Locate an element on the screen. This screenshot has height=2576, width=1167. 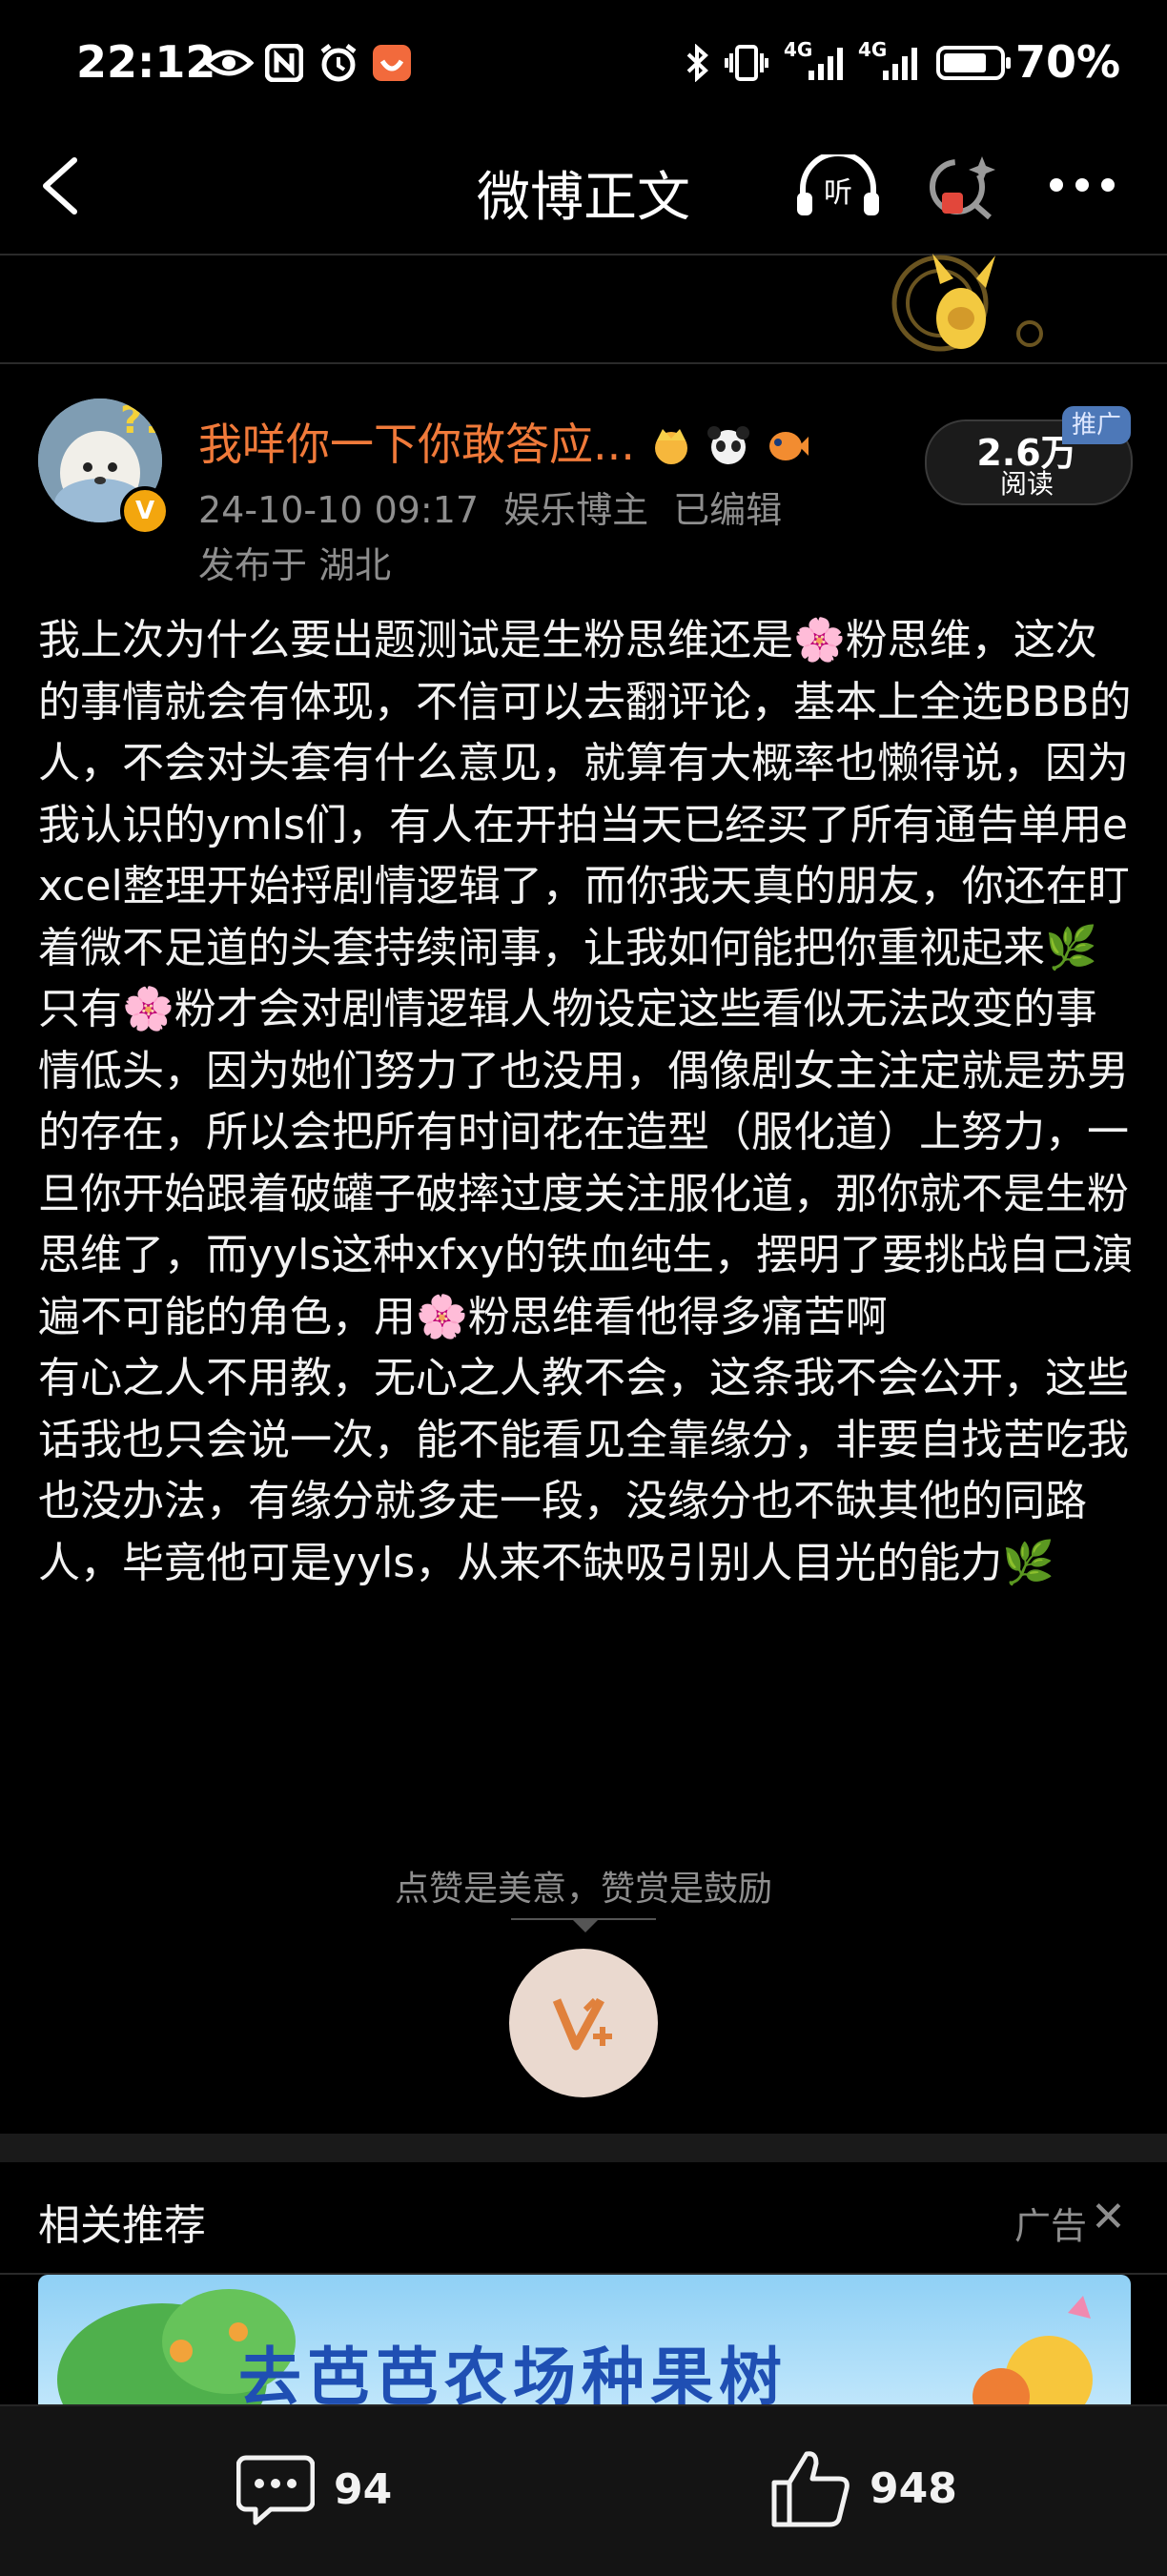
read-label: 阅读 is located at coordinates (1026, 484).